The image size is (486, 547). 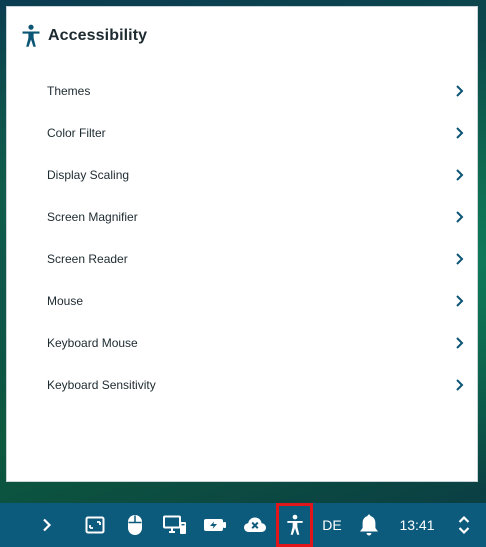 I want to click on menu-item-screen-magnifier: Screen Magnifier, so click(x=242, y=217).